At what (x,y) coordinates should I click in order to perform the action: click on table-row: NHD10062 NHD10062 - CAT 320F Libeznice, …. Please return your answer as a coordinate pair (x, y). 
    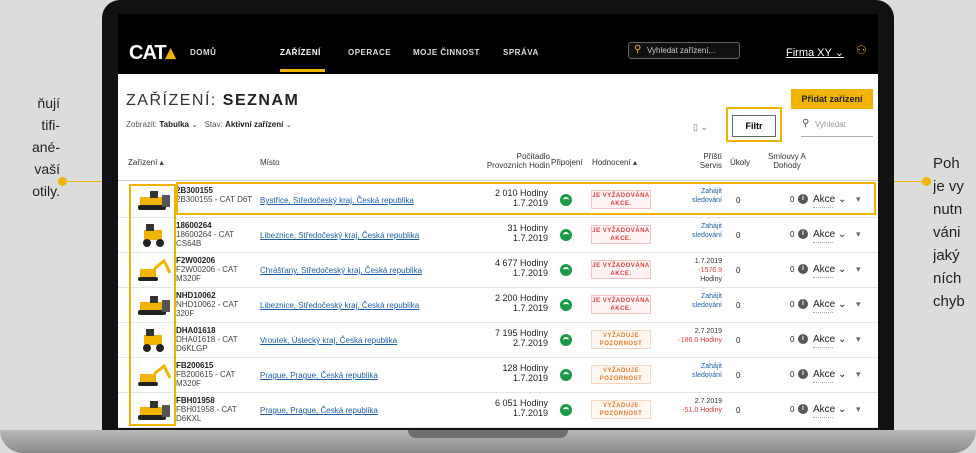
    Looking at the image, I should click on (498, 305).